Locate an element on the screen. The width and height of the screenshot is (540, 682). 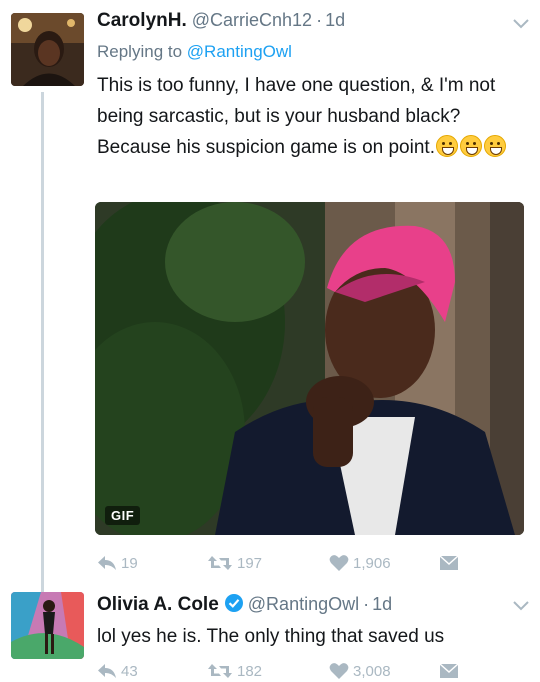
like-count: 1,906 is located at coordinates (372, 563).